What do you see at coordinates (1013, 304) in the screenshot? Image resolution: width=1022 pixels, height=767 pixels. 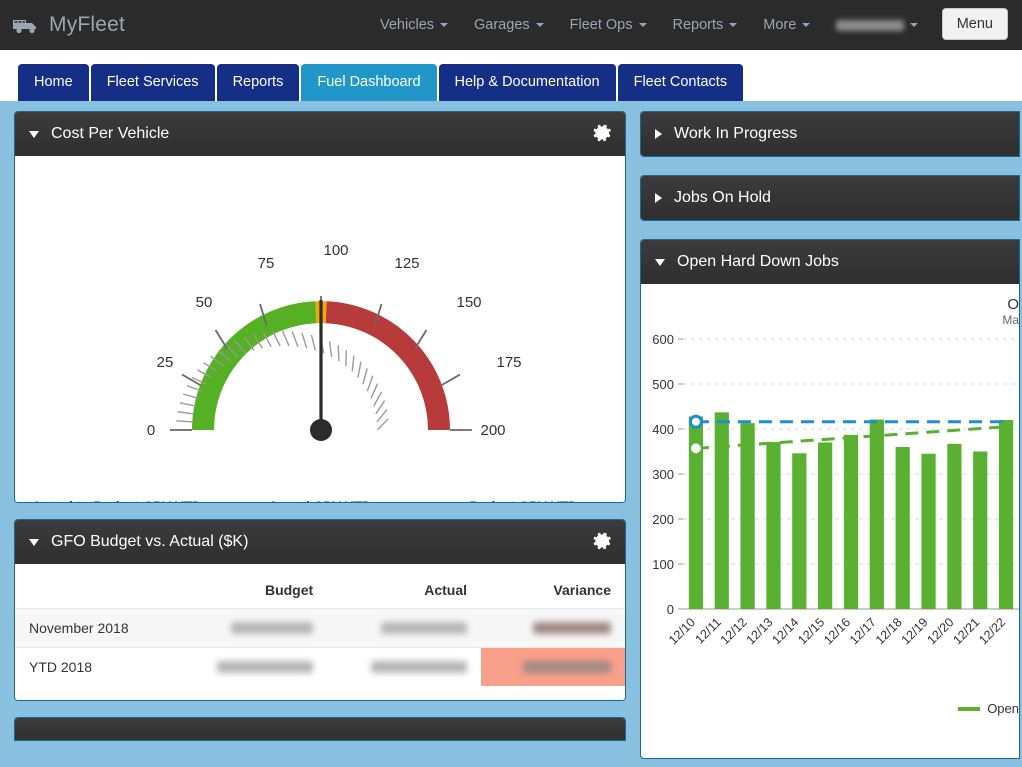 I see `chart-title: O` at bounding box center [1013, 304].